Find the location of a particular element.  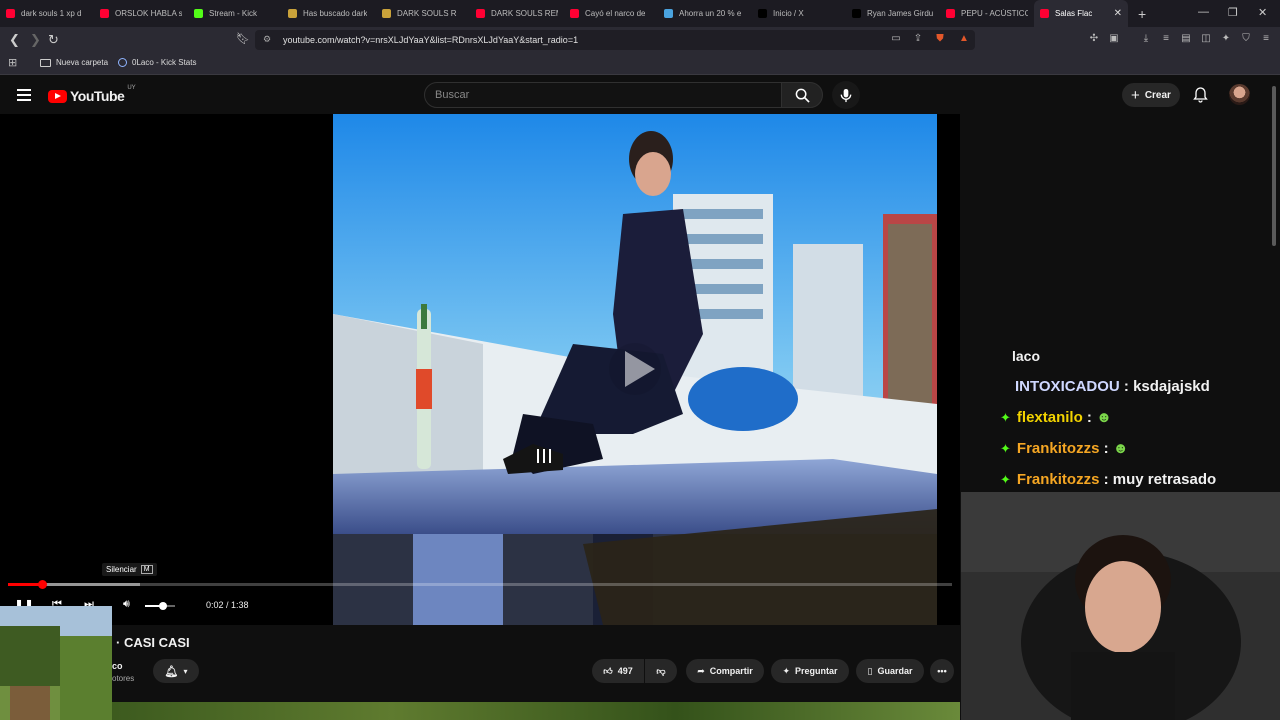

tab-label: ORSLOK HABLA s is located at coordinates (148, 13).